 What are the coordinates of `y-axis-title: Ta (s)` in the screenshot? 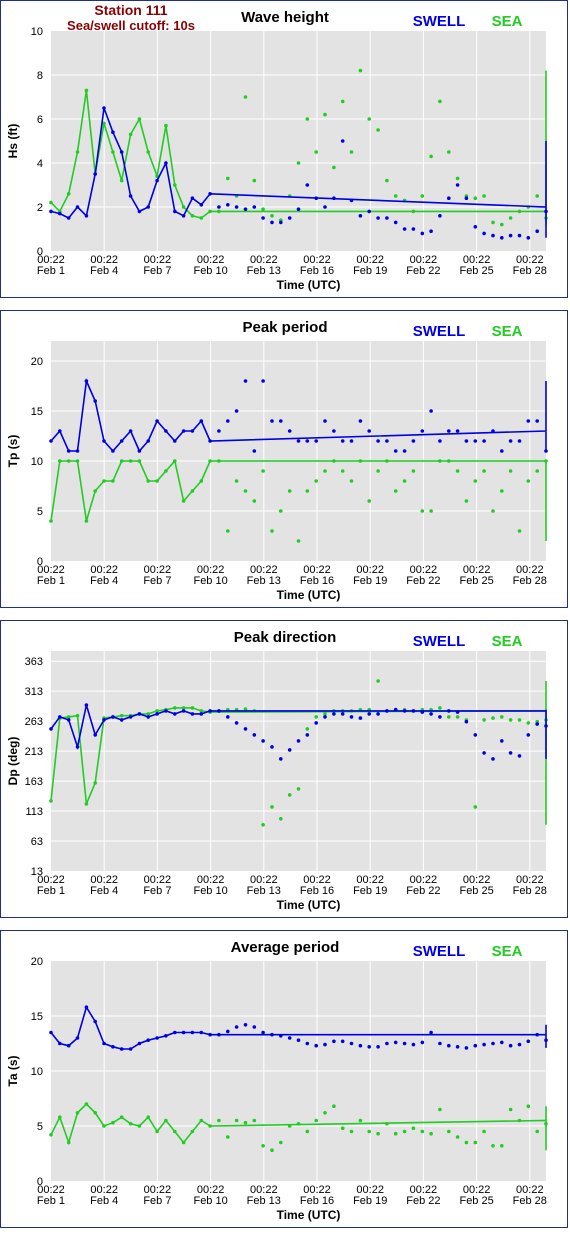 It's located at (13, 1070).